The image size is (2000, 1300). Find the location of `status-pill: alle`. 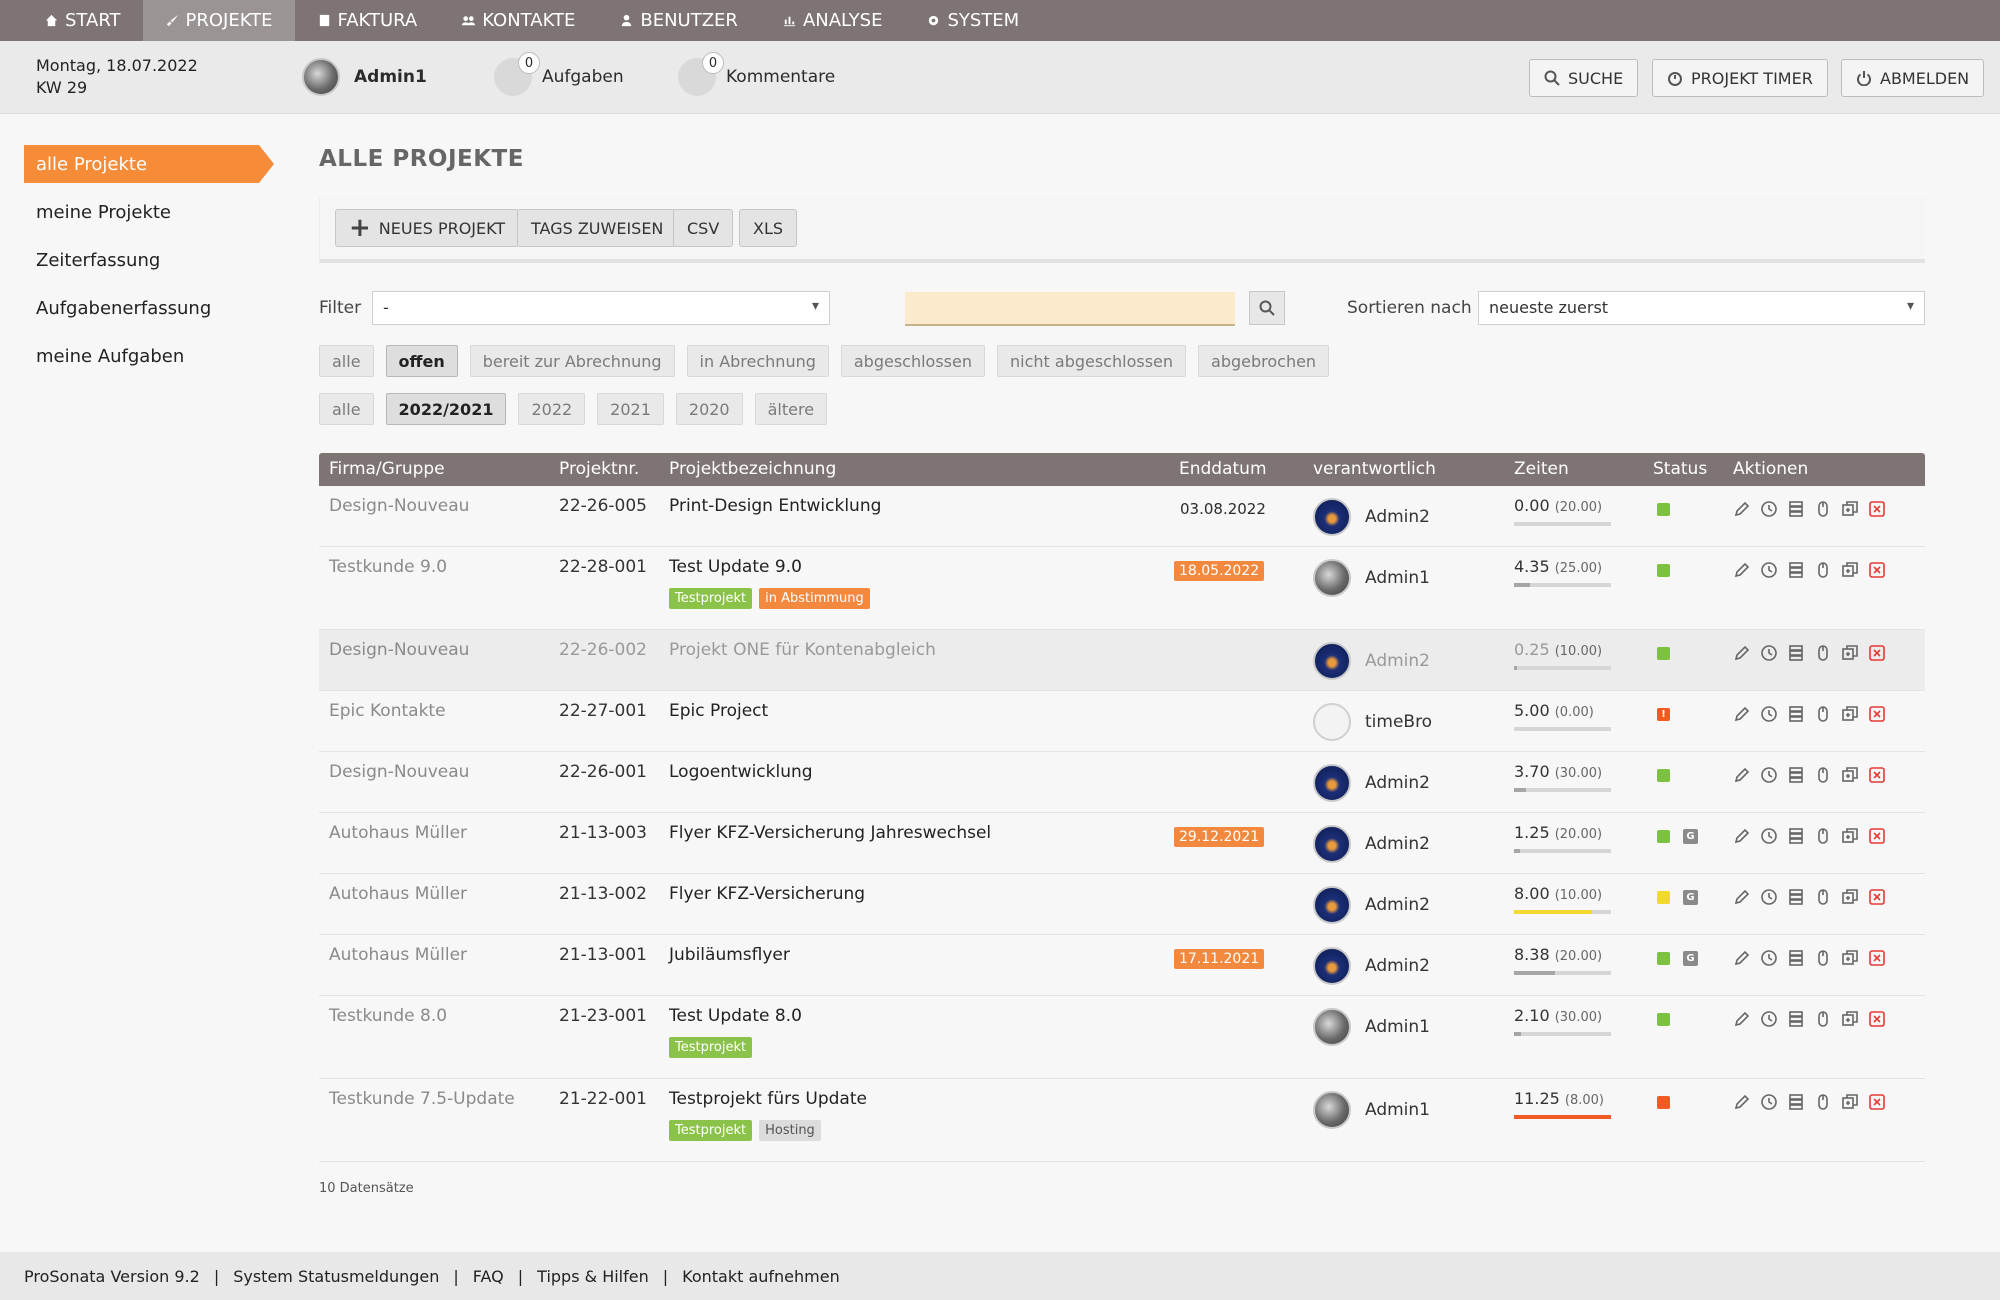

status-pill: alle is located at coordinates (346, 361).